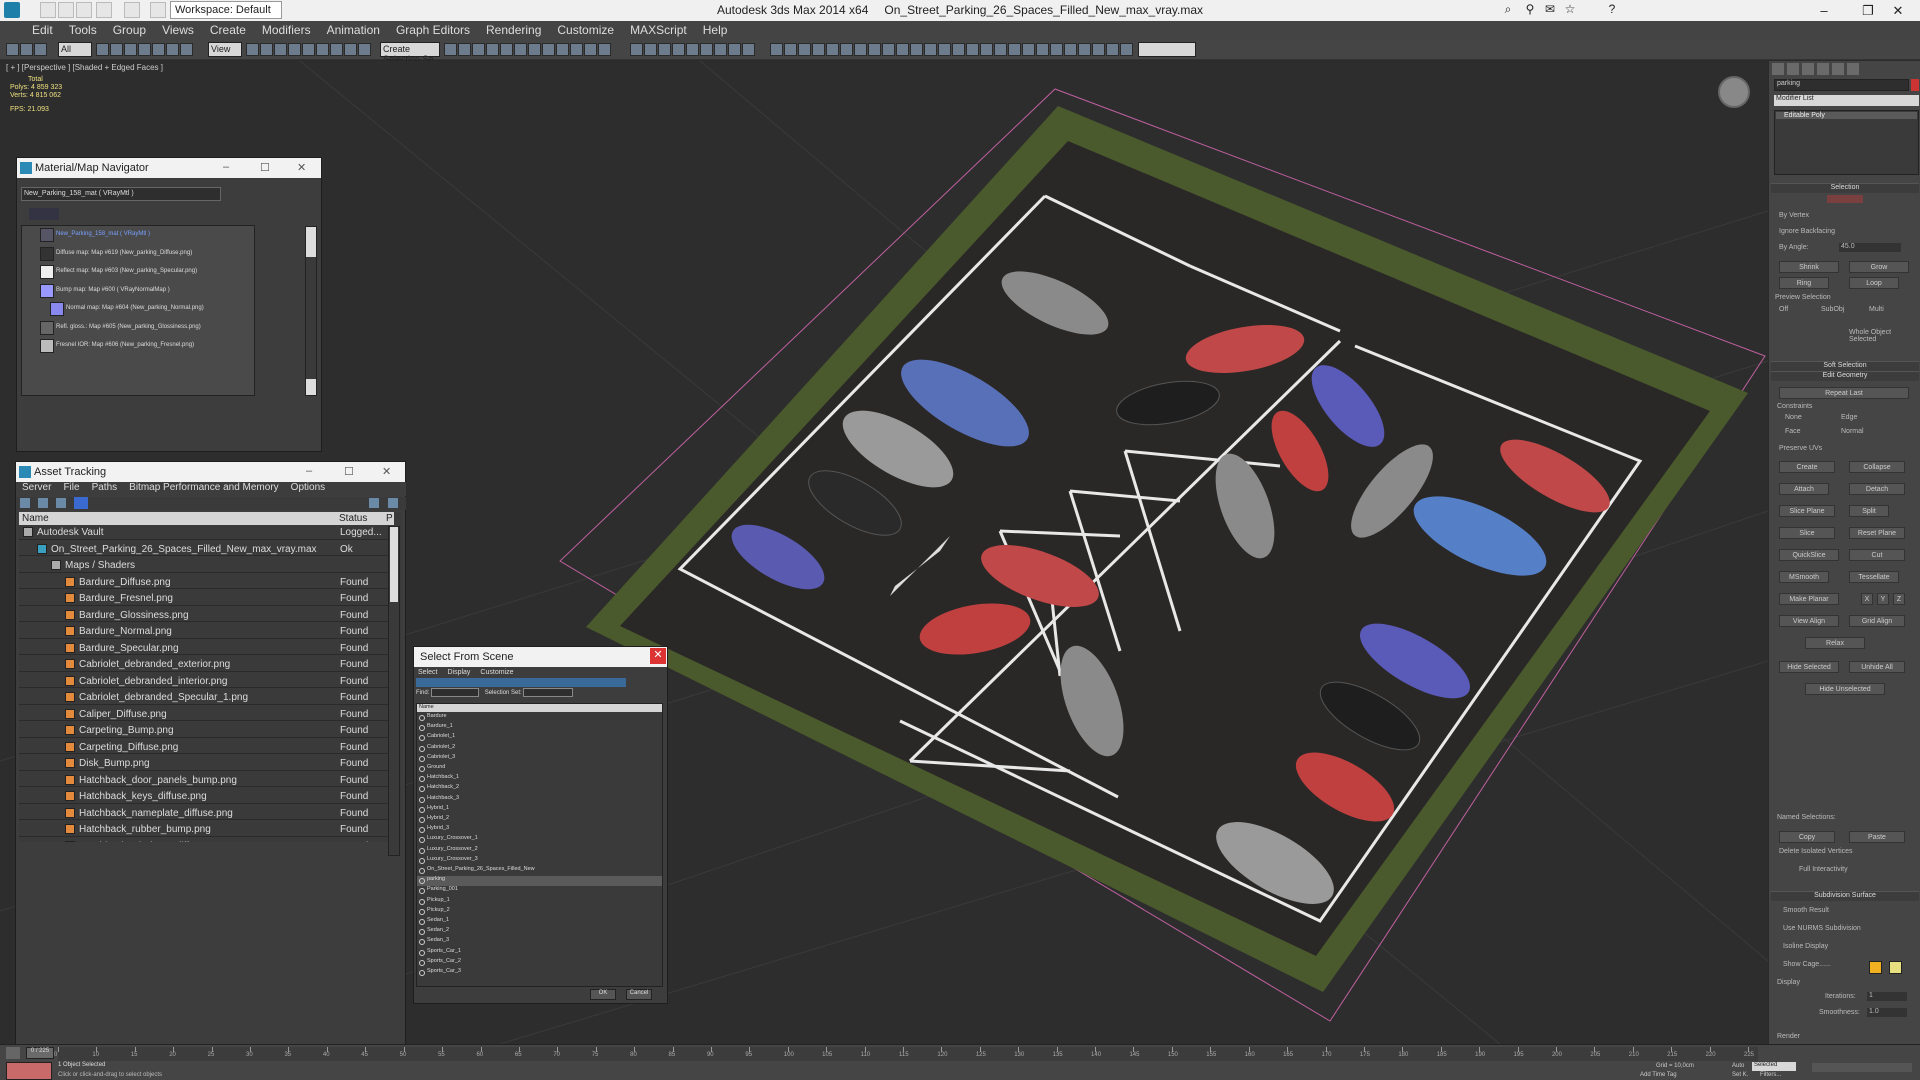  Describe the element at coordinates (206, 566) in the screenshot. I see `asset-row: Maps / Shaders` at that location.